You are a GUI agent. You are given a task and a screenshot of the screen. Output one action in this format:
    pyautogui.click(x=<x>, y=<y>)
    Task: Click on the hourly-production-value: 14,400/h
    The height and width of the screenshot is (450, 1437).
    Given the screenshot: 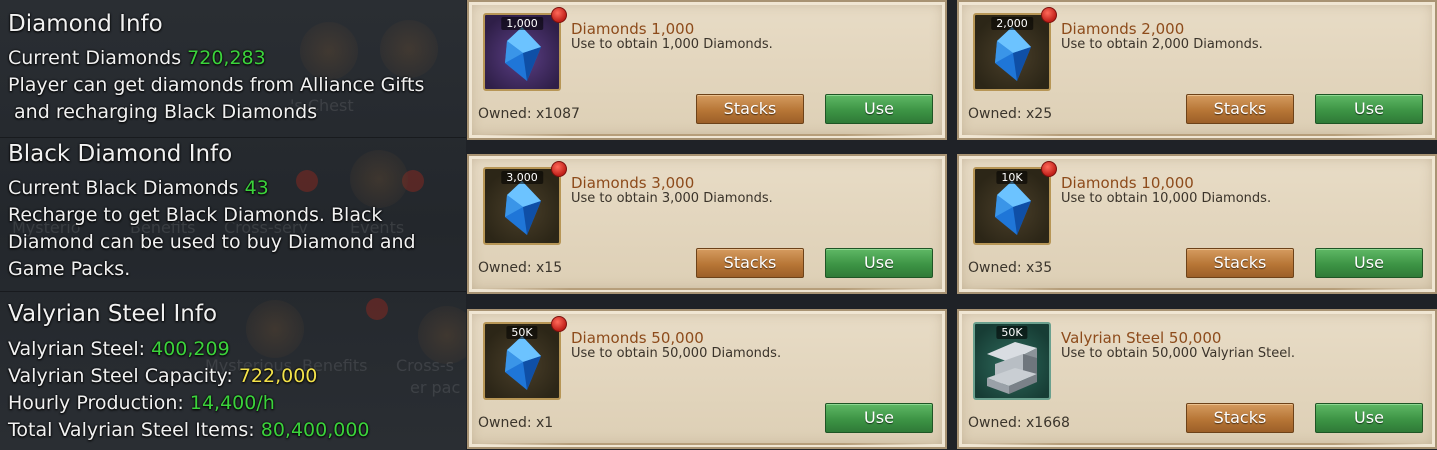 What is the action you would take?
    pyautogui.click(x=232, y=403)
    